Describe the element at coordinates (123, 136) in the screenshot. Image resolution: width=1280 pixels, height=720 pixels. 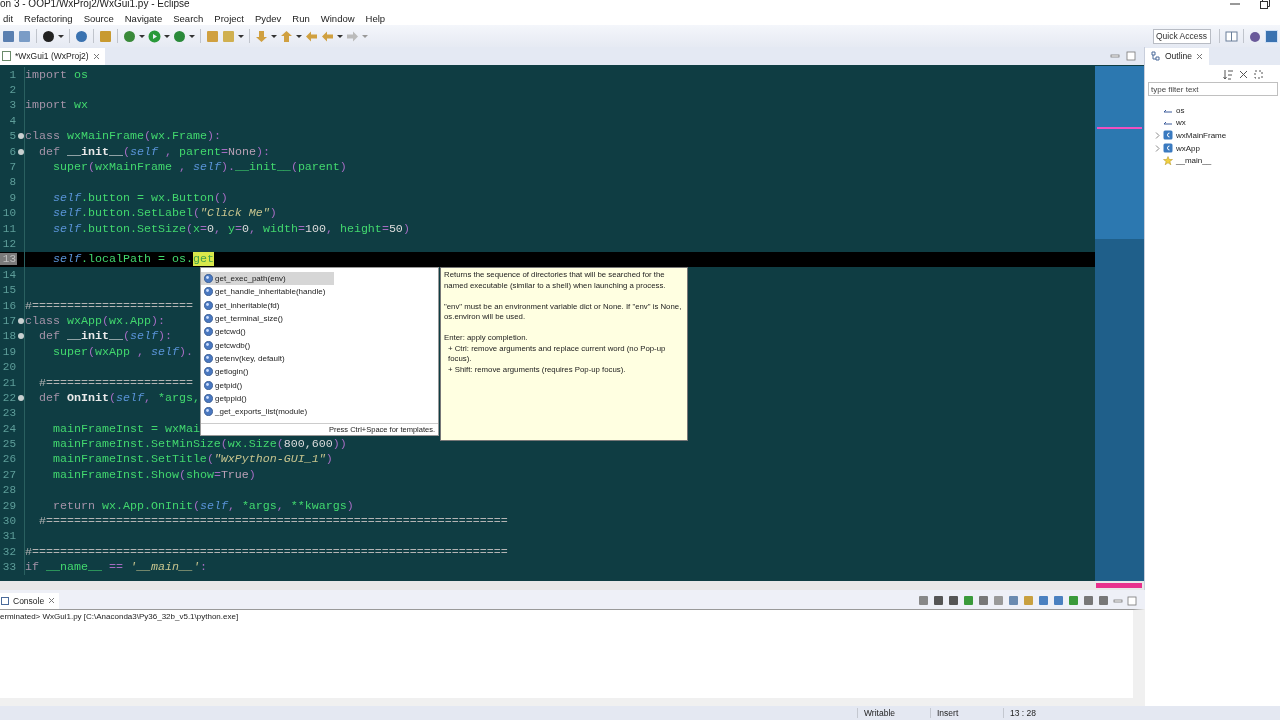
I see `code-line: class wxMainFrame(wx.Frame):` at that location.